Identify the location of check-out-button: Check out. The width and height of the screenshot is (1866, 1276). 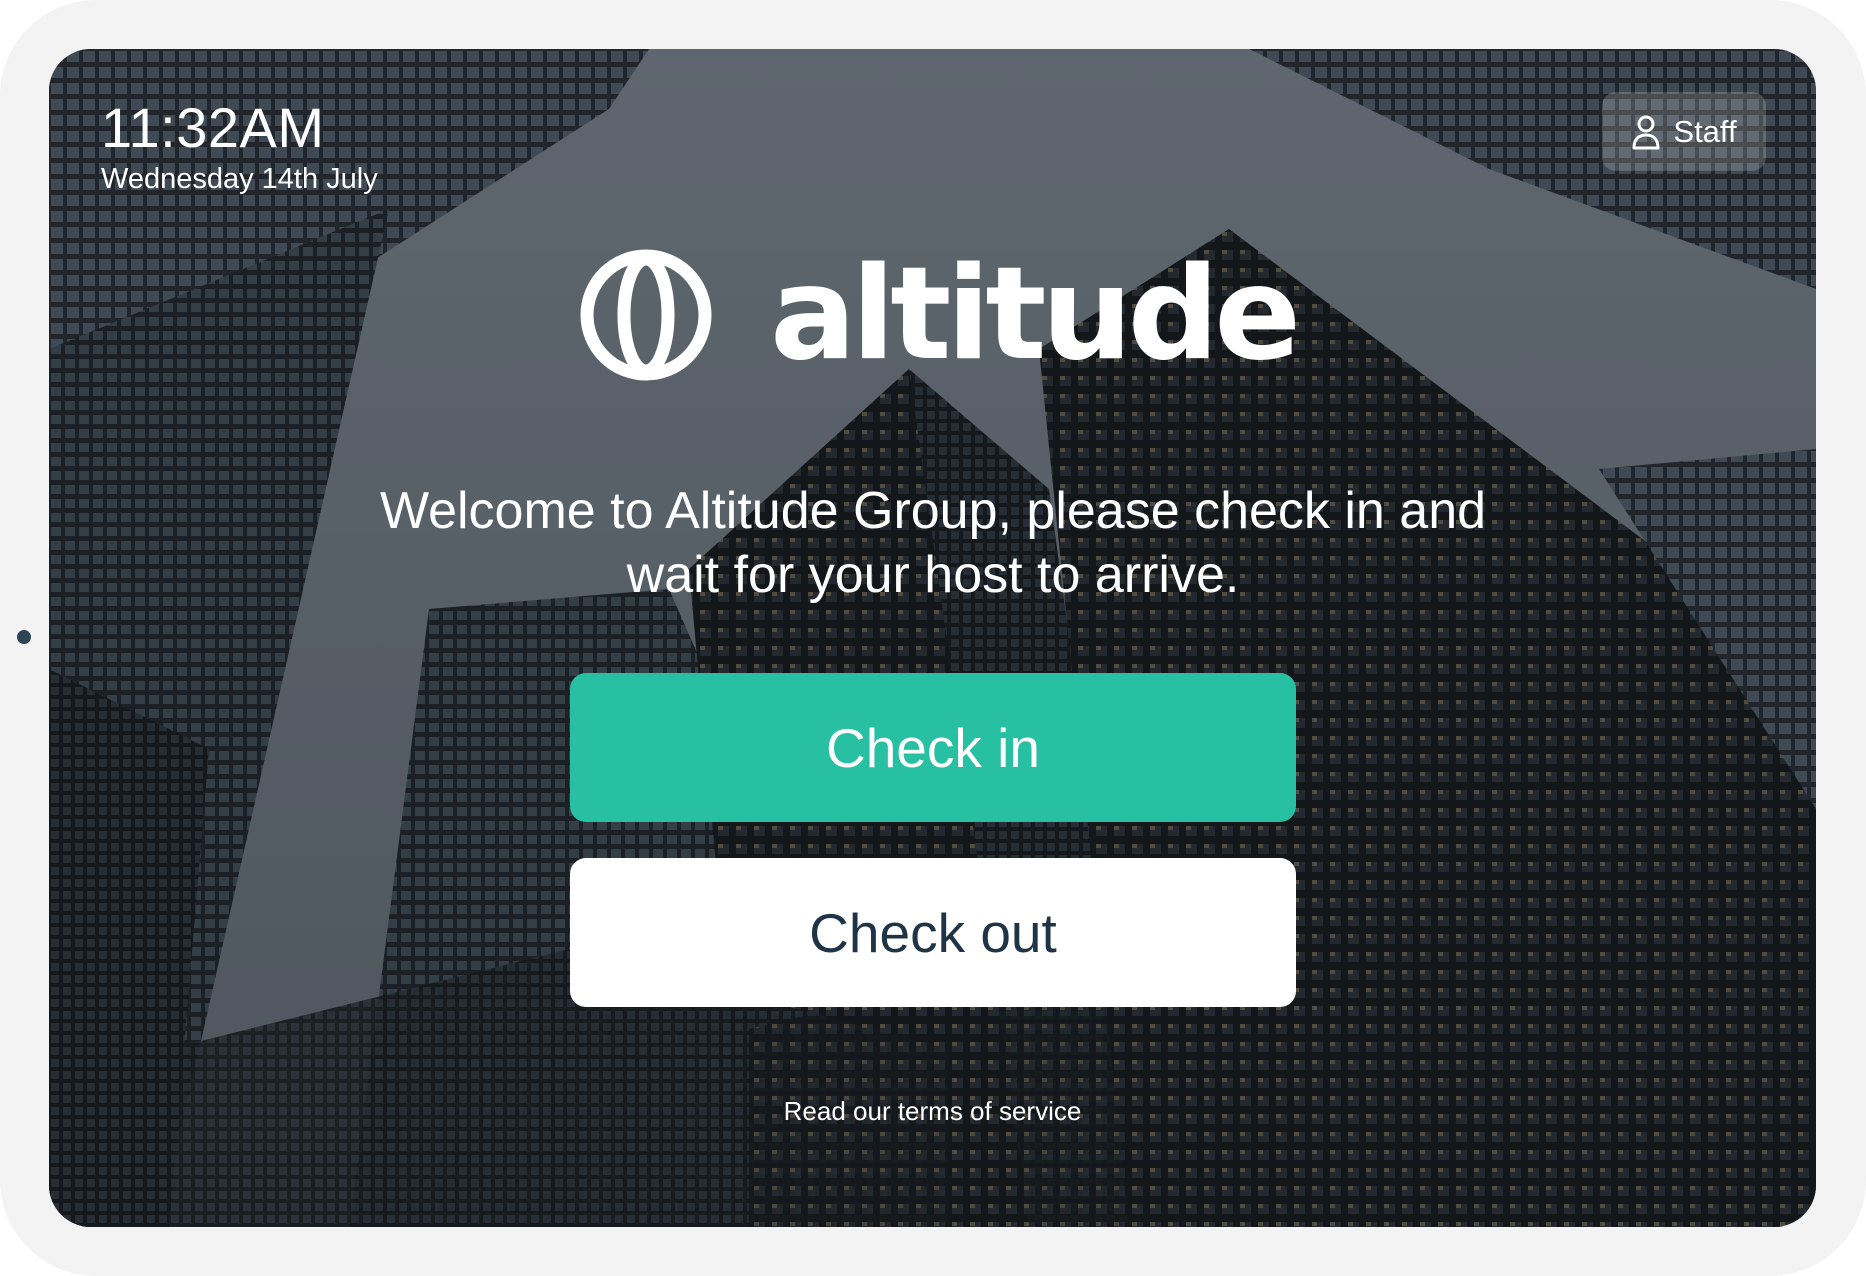
(933, 932).